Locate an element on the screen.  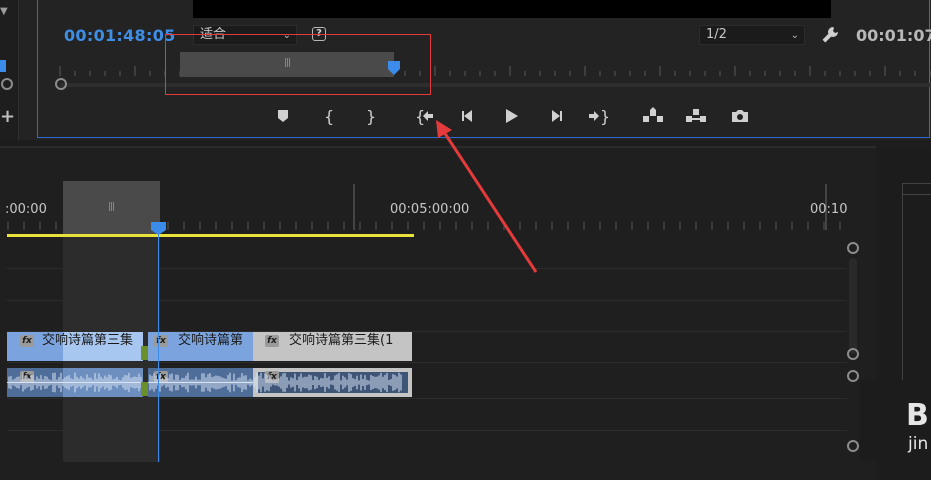
clip-title: 交响诗篇第三集(1 is located at coordinates (341, 340).